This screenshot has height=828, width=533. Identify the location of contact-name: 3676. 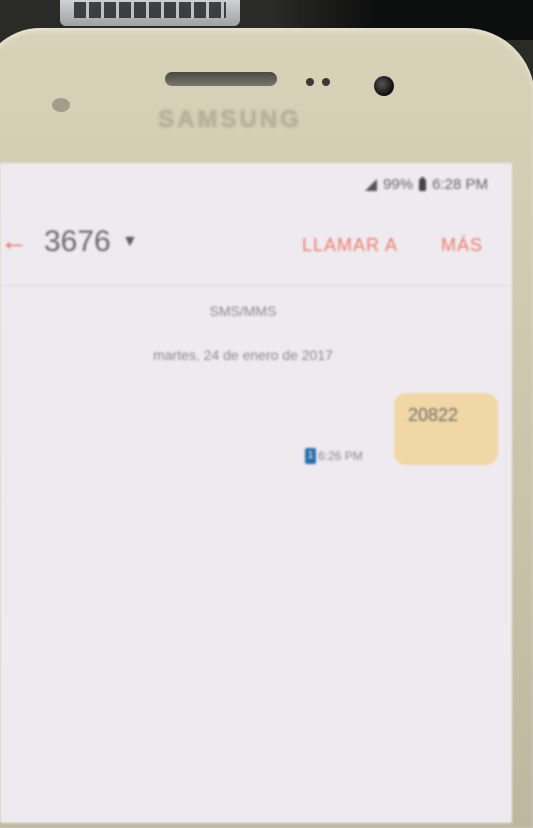
(77, 242).